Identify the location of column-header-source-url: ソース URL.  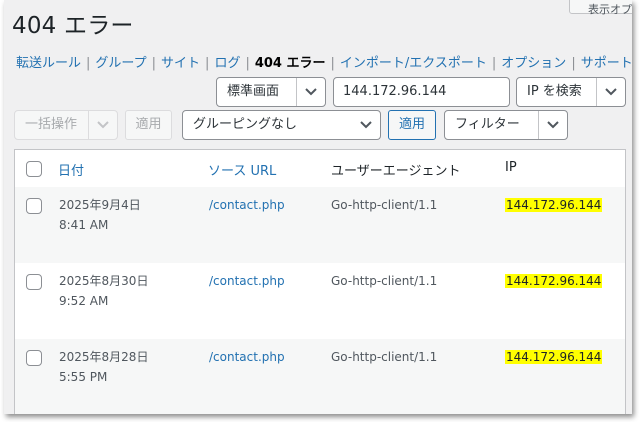
(242, 169).